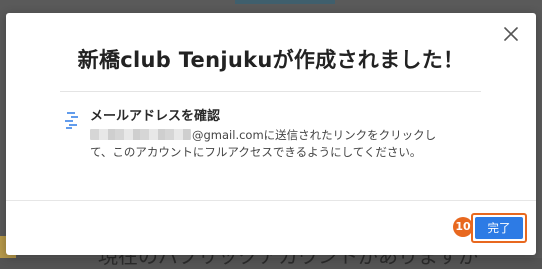  I want to click on done-button-label: 完了, so click(499, 228).